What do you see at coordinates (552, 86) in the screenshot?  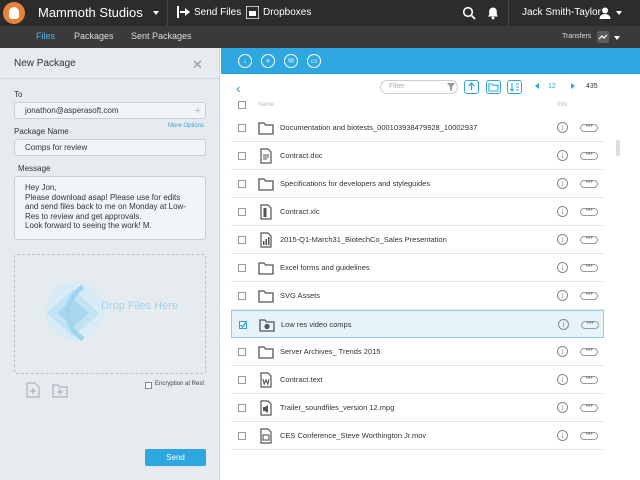 I see `page-number: 12` at bounding box center [552, 86].